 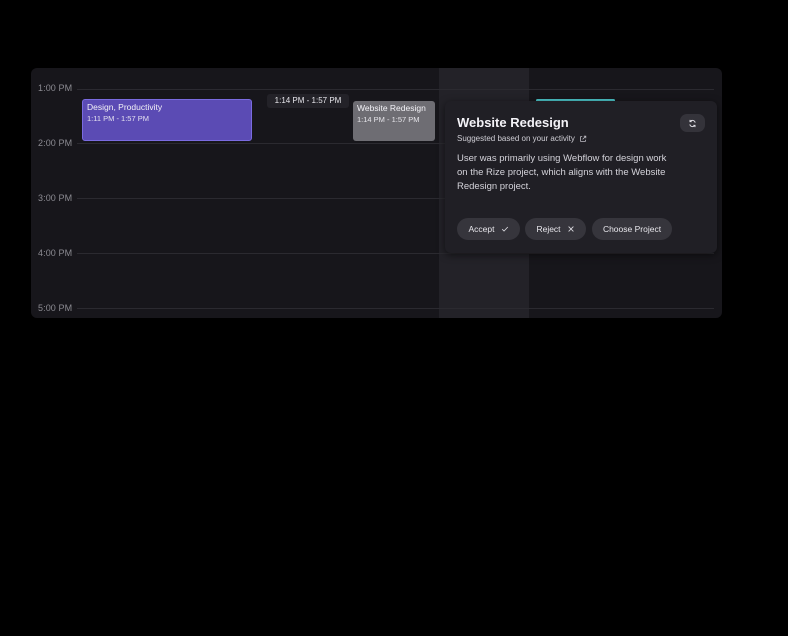 I want to click on hour-line-1pm, so click(x=395, y=89).